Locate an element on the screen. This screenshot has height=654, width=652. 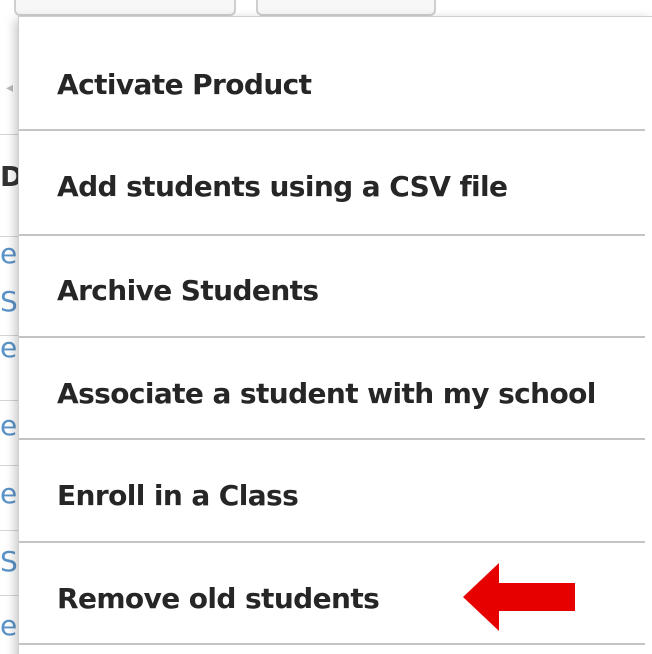
red-arrow-shape is located at coordinates (519, 597).